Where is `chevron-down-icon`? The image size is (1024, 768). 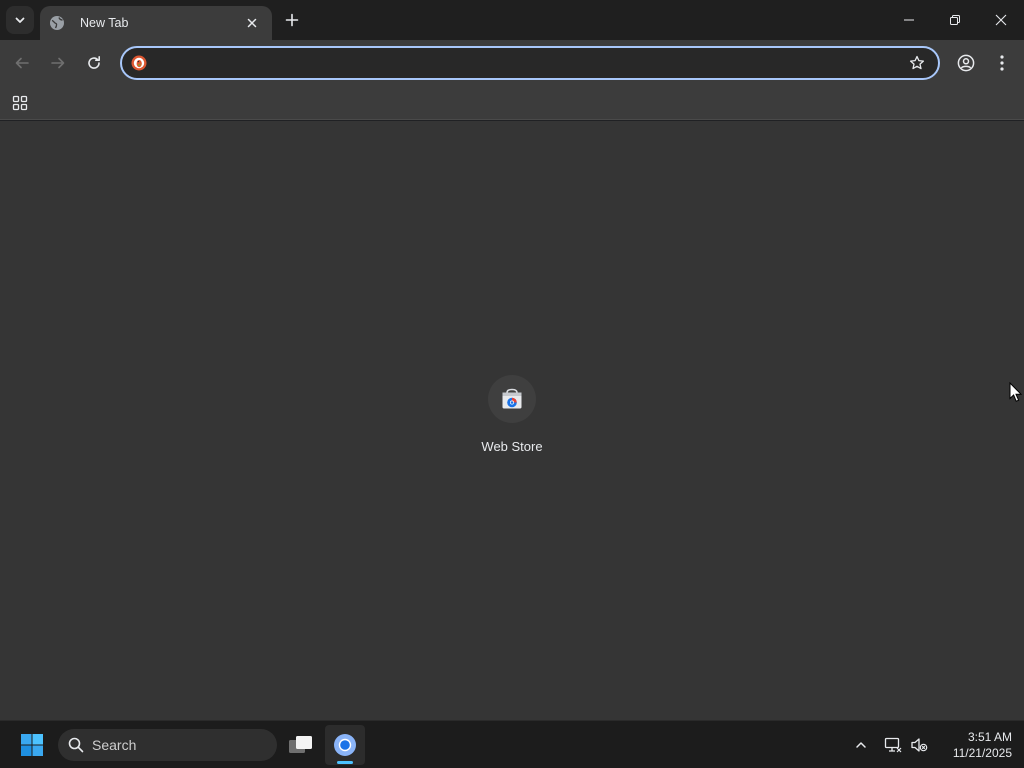 chevron-down-icon is located at coordinates (20, 20).